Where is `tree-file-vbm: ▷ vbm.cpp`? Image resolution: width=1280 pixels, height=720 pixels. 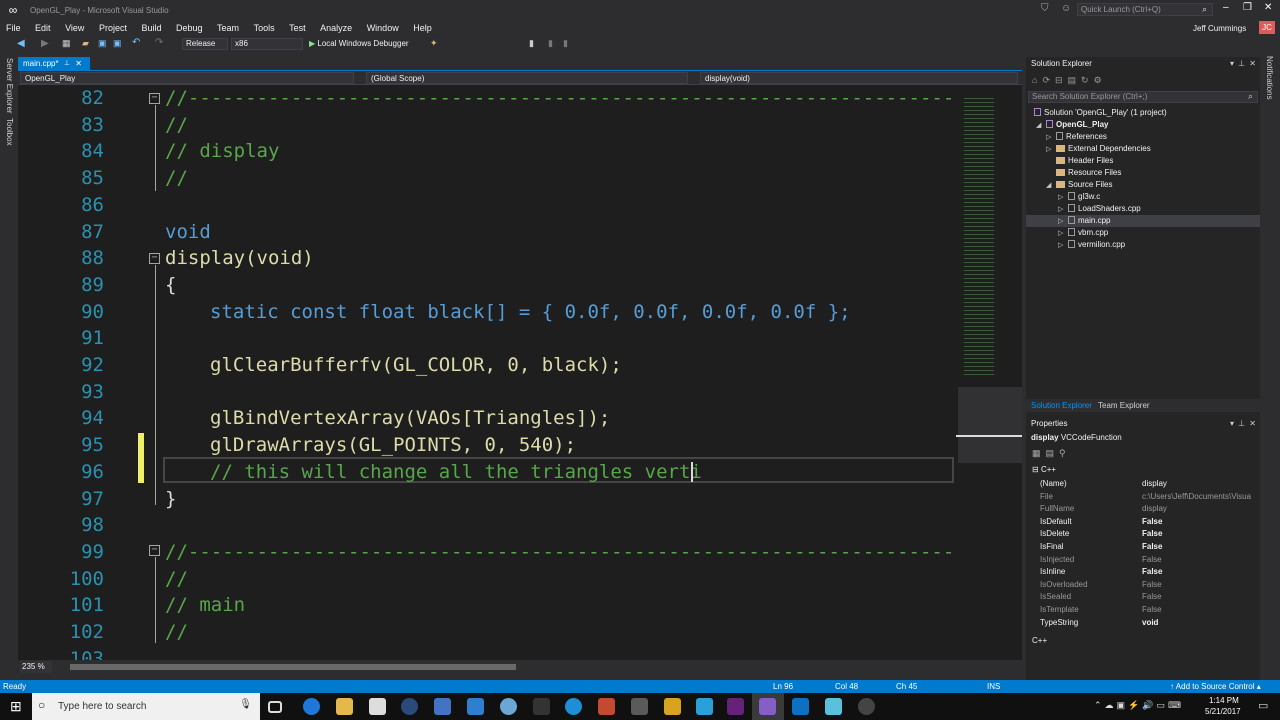 tree-file-vbm: ▷ vbm.cpp is located at coordinates (1083, 233).